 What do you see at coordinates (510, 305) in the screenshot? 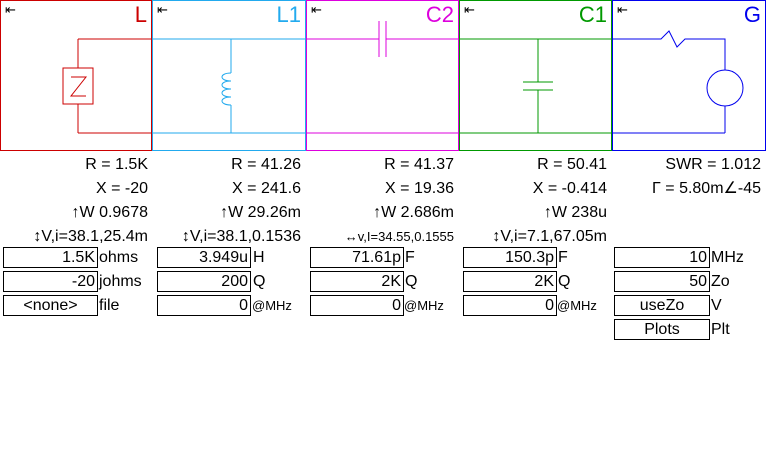
I see `c1-q-frequency-input: 0` at bounding box center [510, 305].